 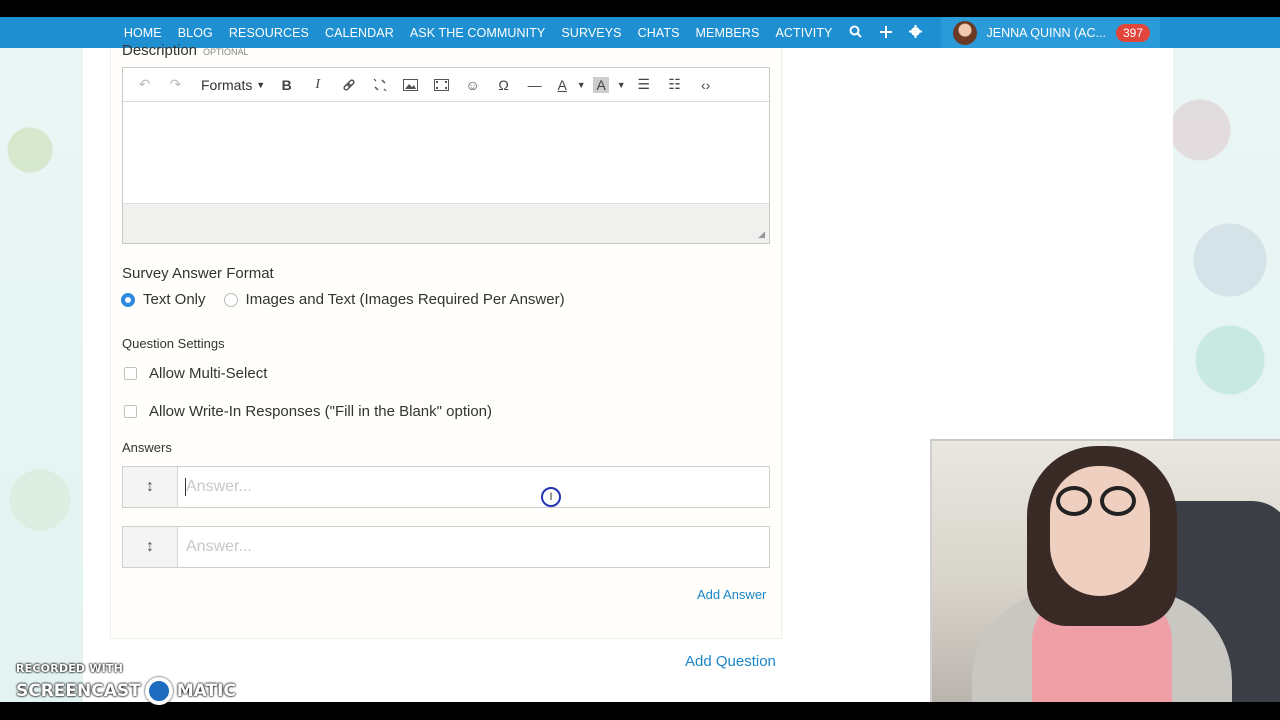 What do you see at coordinates (130, 373) in the screenshot?
I see `multi-select-checkbox` at bounding box center [130, 373].